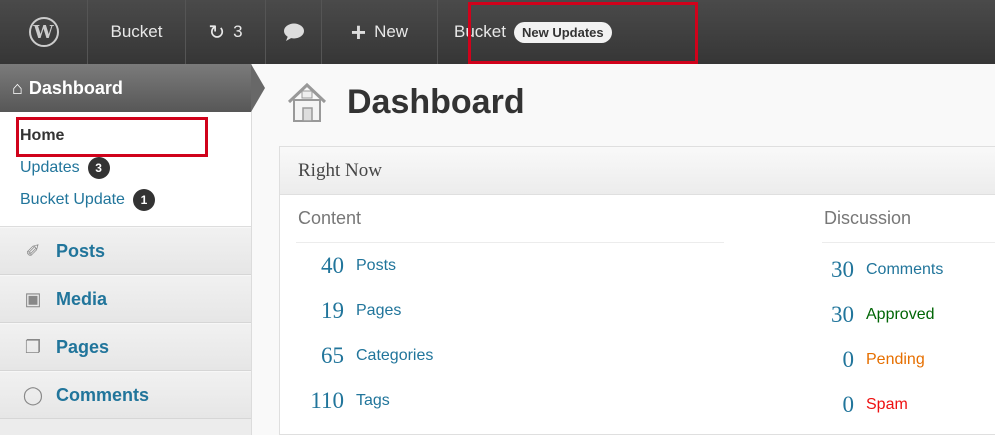 This screenshot has width=995, height=435. What do you see at coordinates (125, 347) in the screenshot?
I see `menu-pages: ❐ Pages` at bounding box center [125, 347].